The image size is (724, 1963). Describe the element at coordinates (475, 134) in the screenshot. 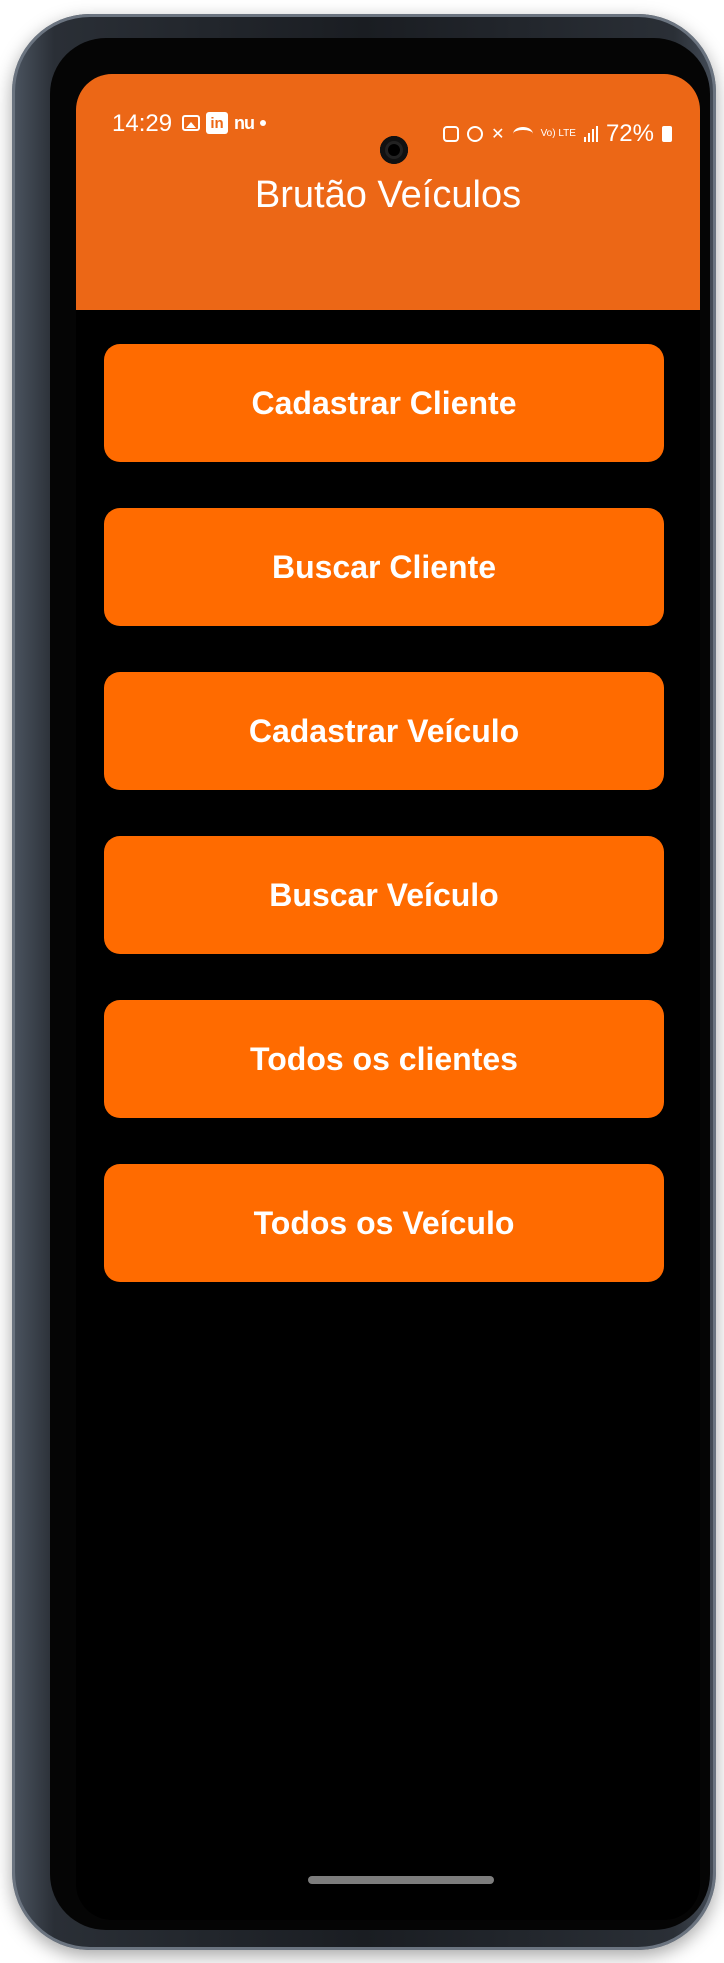

I see `alarm-icon` at that location.